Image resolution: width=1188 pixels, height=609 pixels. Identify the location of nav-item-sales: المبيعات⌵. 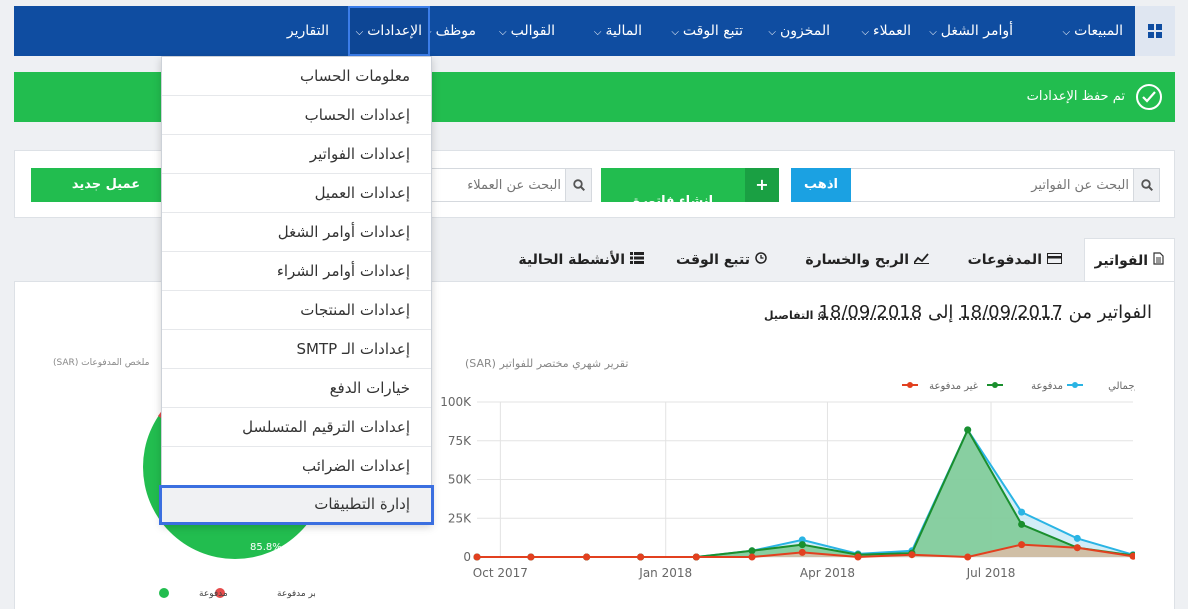
(1093, 31).